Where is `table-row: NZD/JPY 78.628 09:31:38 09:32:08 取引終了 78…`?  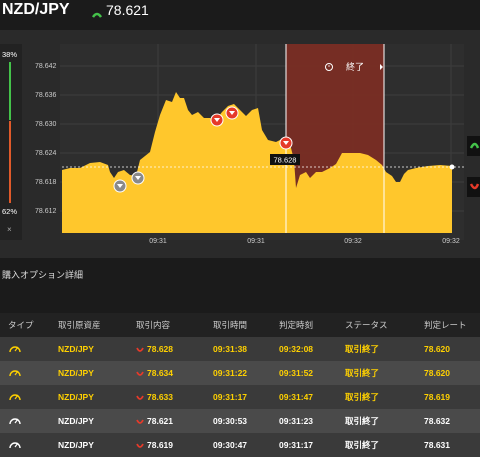
table-row: NZD/JPY 78.628 09:31:38 09:32:08 取引終了 78… is located at coordinates (240, 349).